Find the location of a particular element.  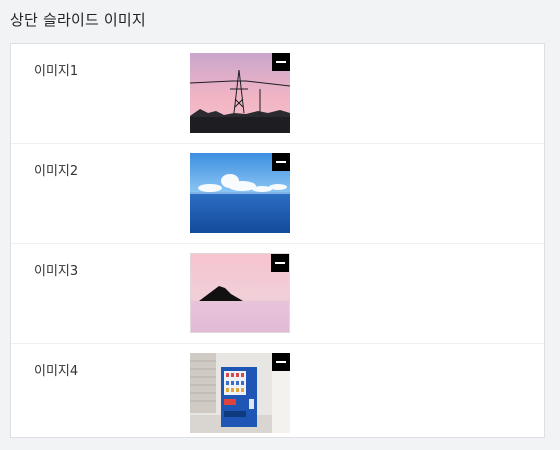

image-label-2: 이미지2 is located at coordinates (56, 171).